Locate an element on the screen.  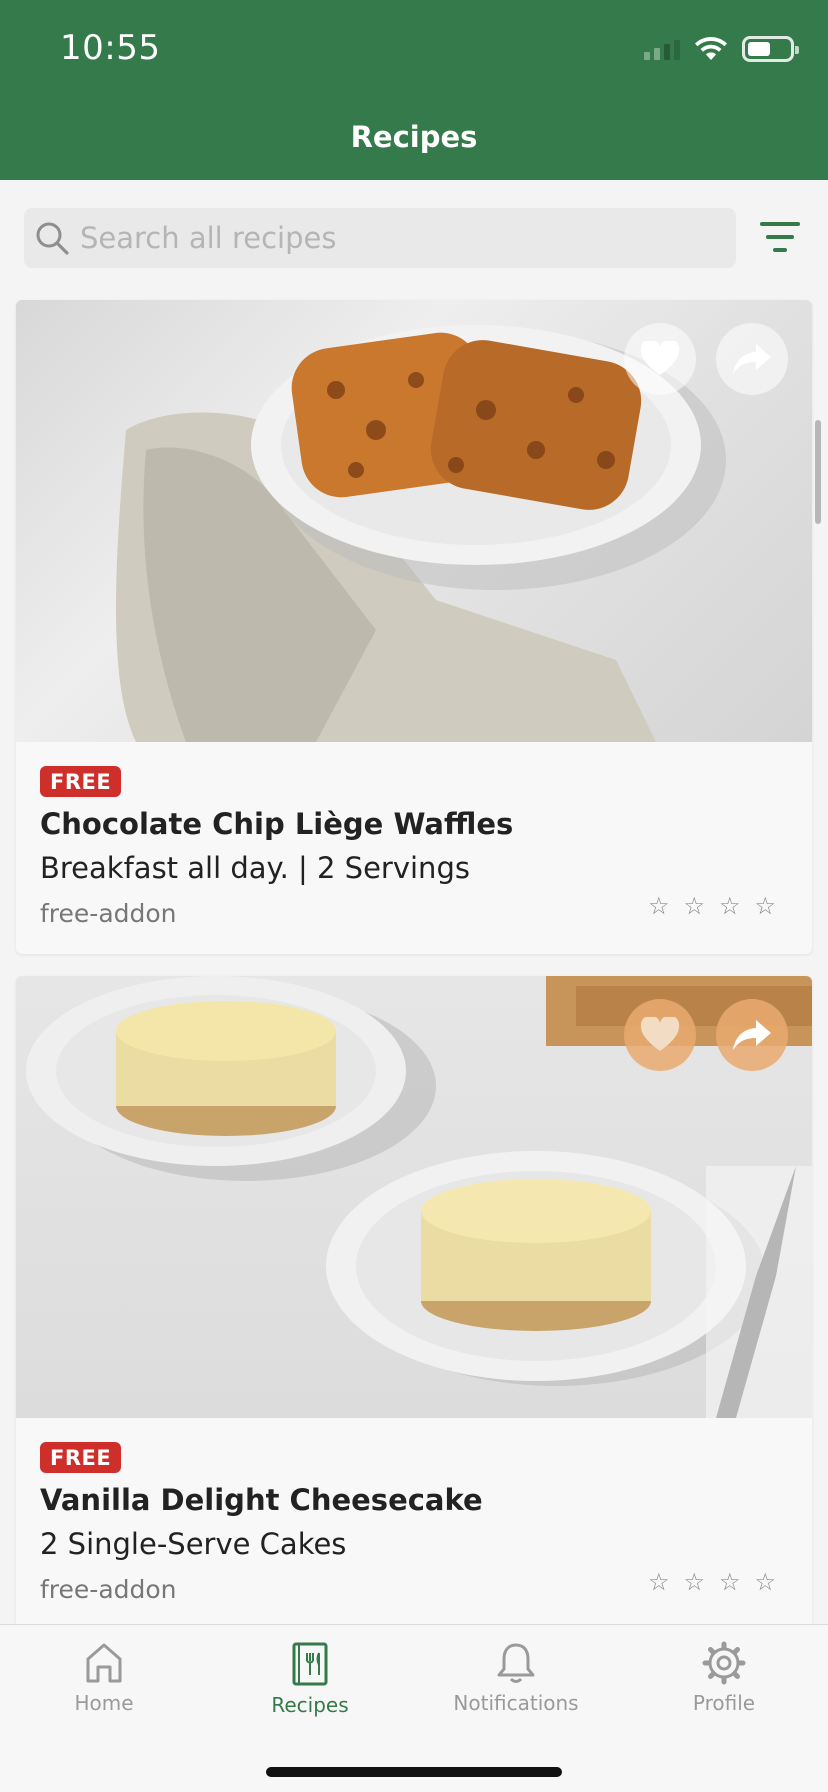
home-indicator is located at coordinates (414, 1772).